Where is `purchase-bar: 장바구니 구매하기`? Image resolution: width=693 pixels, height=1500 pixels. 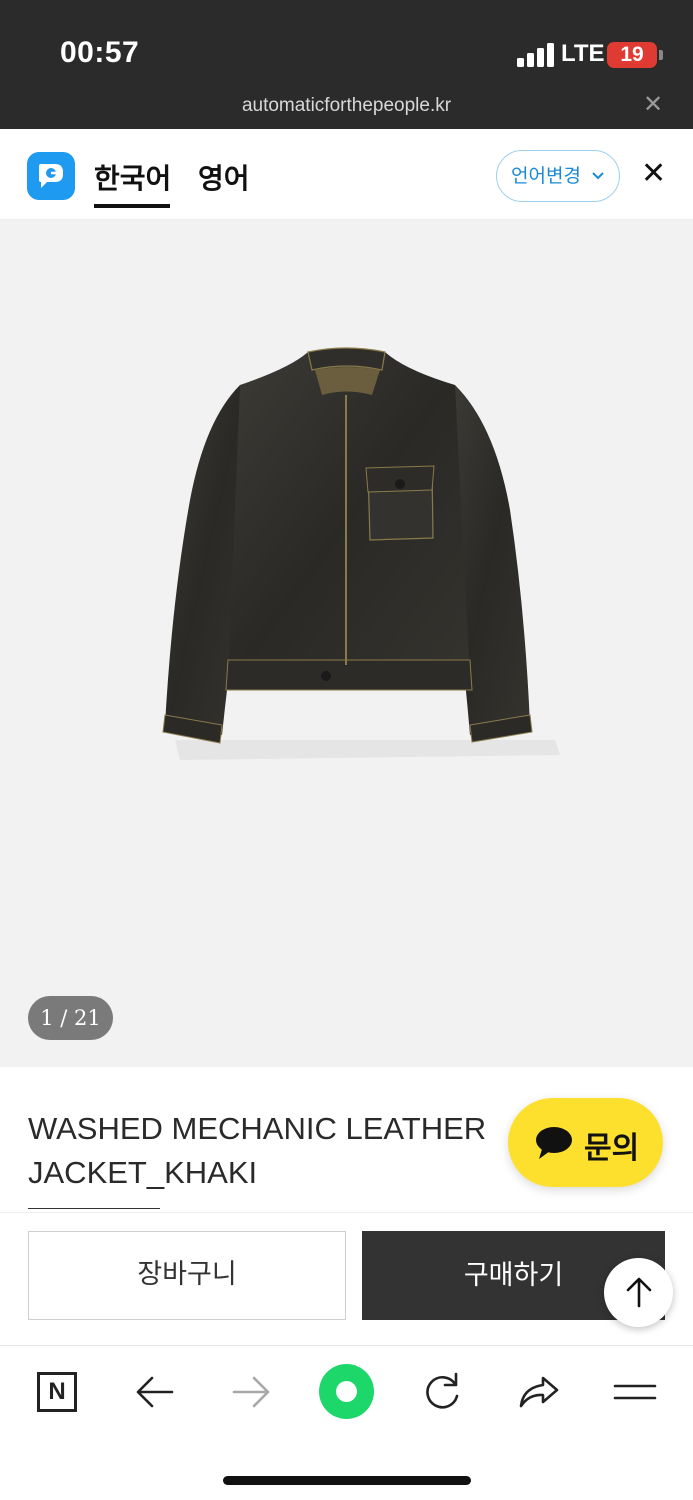 purchase-bar: 장바구니 구매하기 is located at coordinates (346, 1278).